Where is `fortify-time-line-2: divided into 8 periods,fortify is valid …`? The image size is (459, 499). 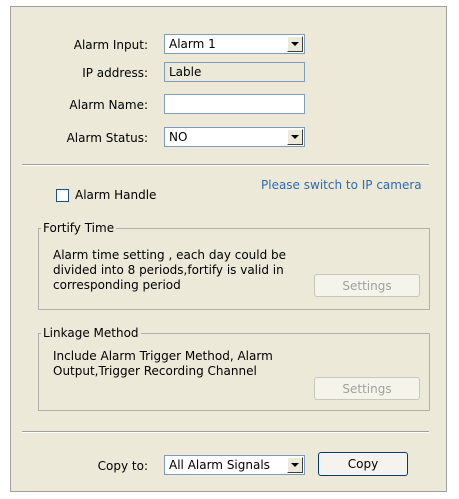 fortify-time-line-2: divided into 8 periods,fortify is valid … is located at coordinates (168, 270).